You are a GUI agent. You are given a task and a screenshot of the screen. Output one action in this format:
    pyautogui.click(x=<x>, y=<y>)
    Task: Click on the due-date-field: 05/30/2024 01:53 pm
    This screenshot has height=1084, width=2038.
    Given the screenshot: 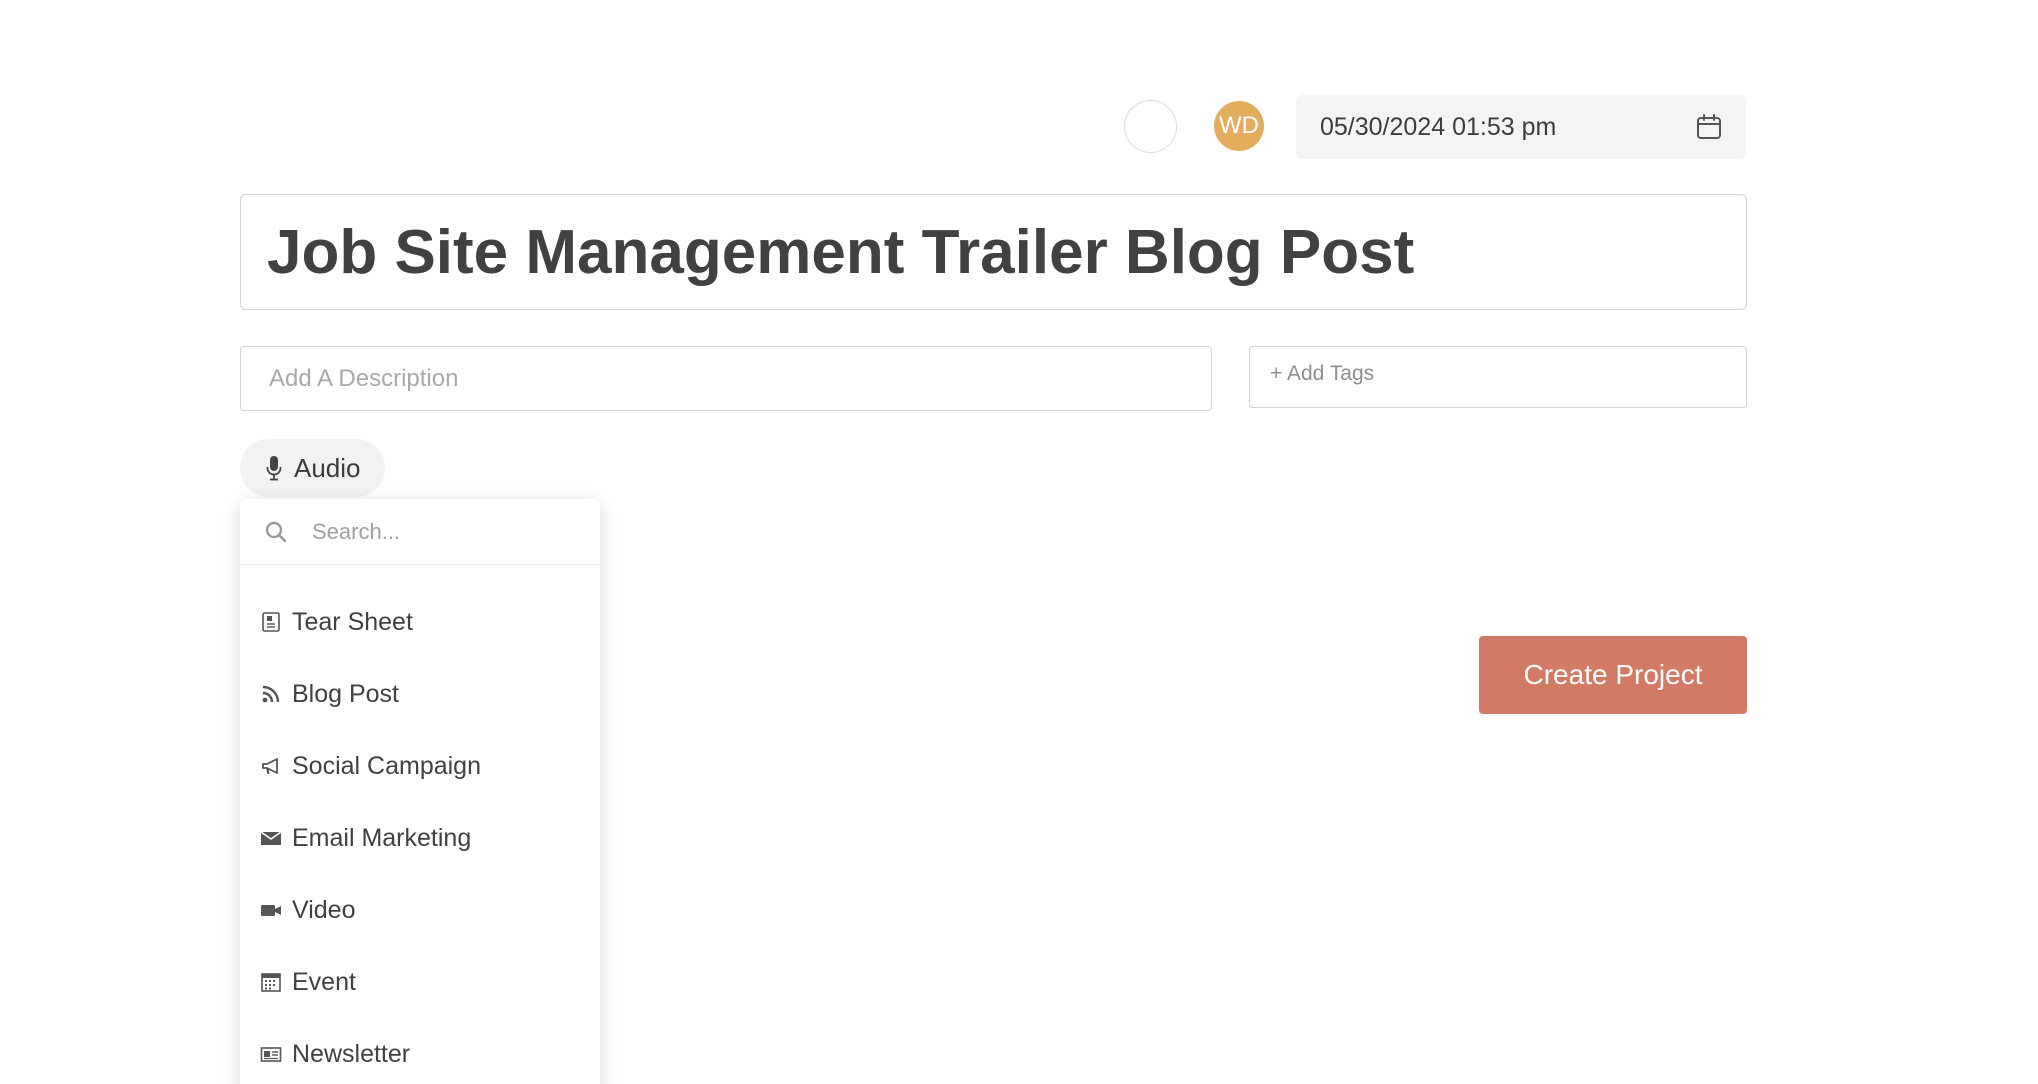 What is the action you would take?
    pyautogui.click(x=1521, y=127)
    